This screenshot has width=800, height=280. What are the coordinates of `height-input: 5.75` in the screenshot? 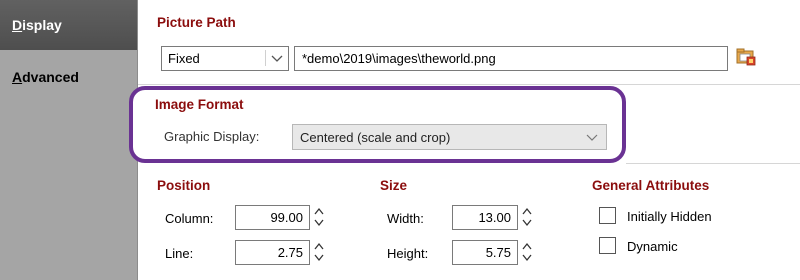 It's located at (485, 252).